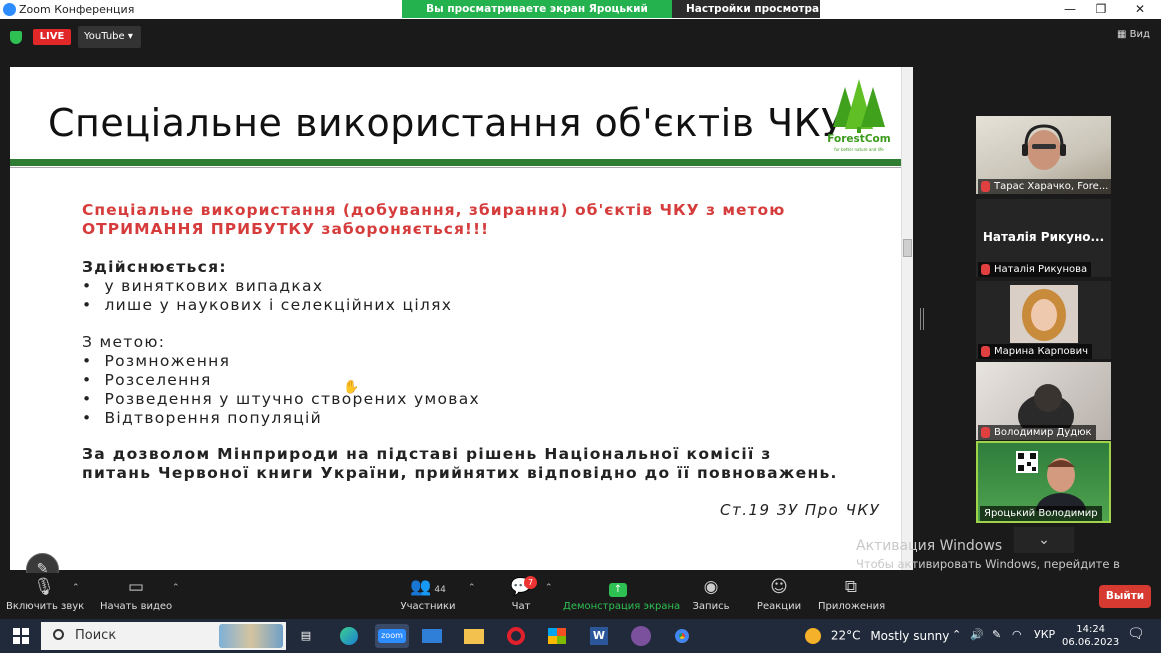 The height and width of the screenshot is (653, 1161). Describe the element at coordinates (21, 636) in the screenshot. I see `windows-start-icon` at that location.